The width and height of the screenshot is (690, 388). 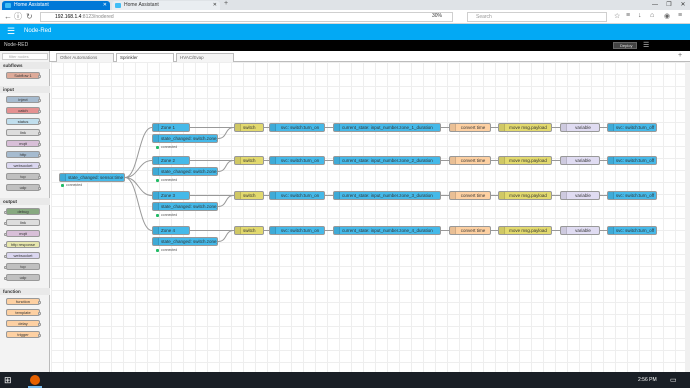 I want to click on add-flow-button: +, so click(x=680, y=55).